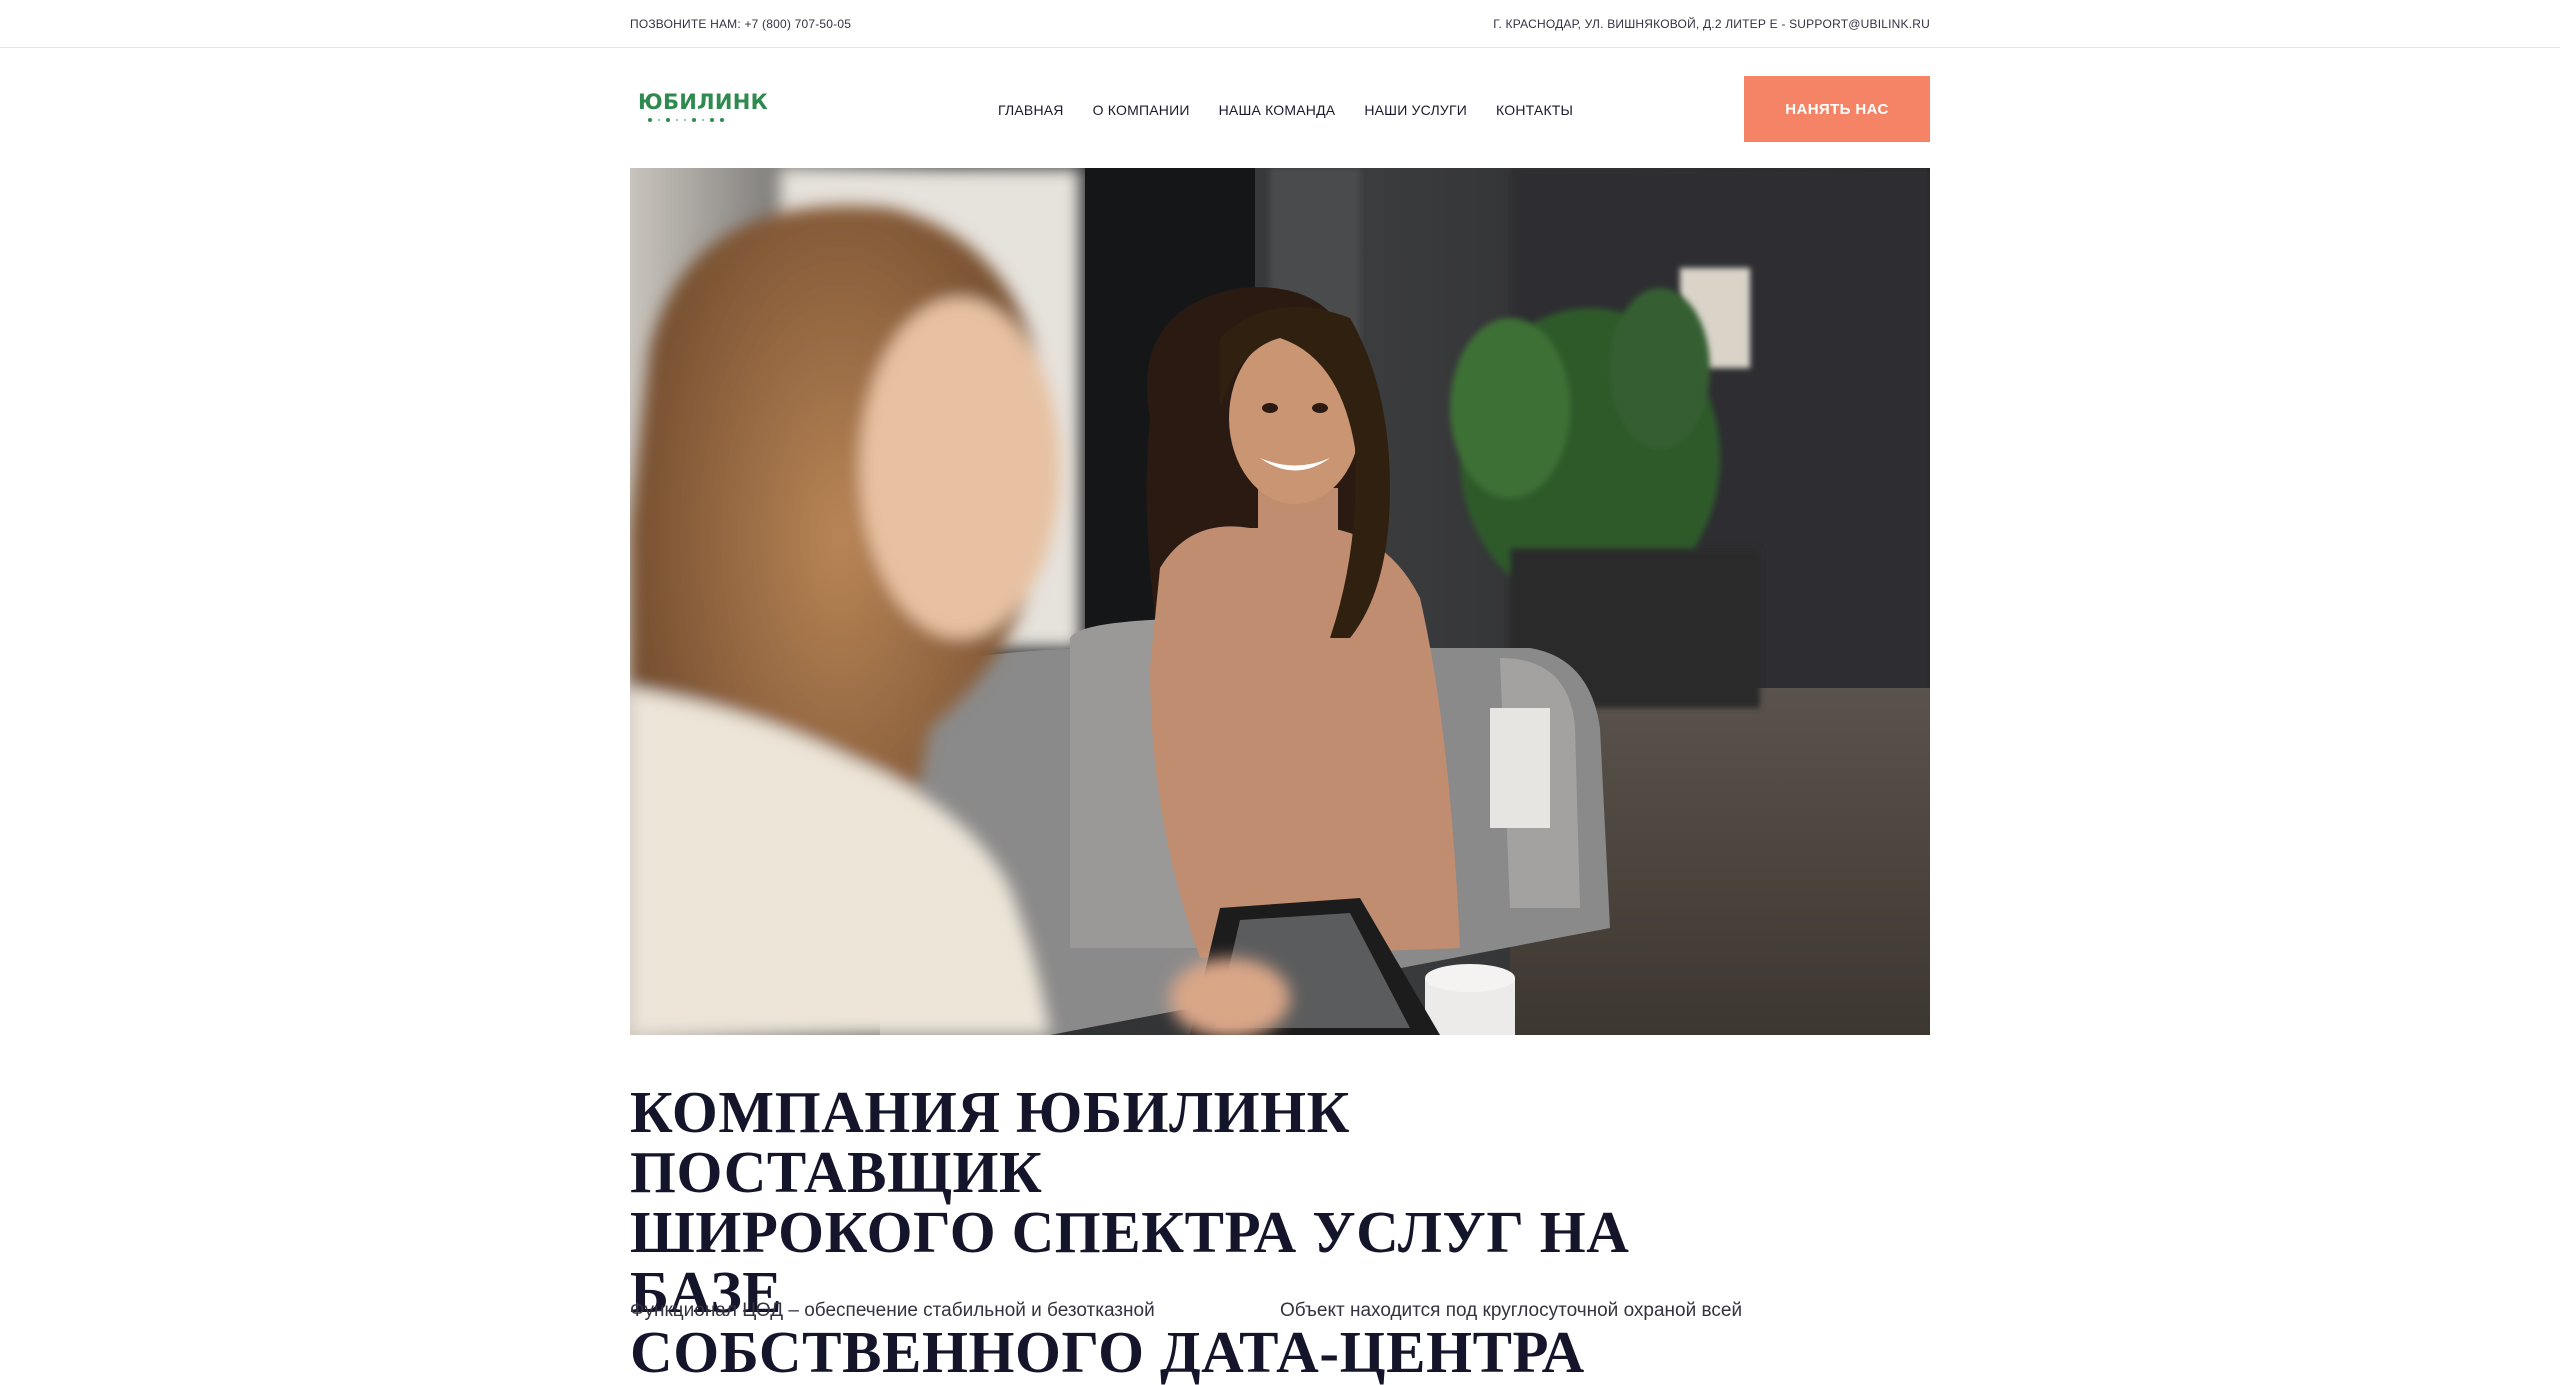  Describe the element at coordinates (1837, 109) in the screenshot. I see `hire-us-button: НАНЯТЬ НАС` at that location.